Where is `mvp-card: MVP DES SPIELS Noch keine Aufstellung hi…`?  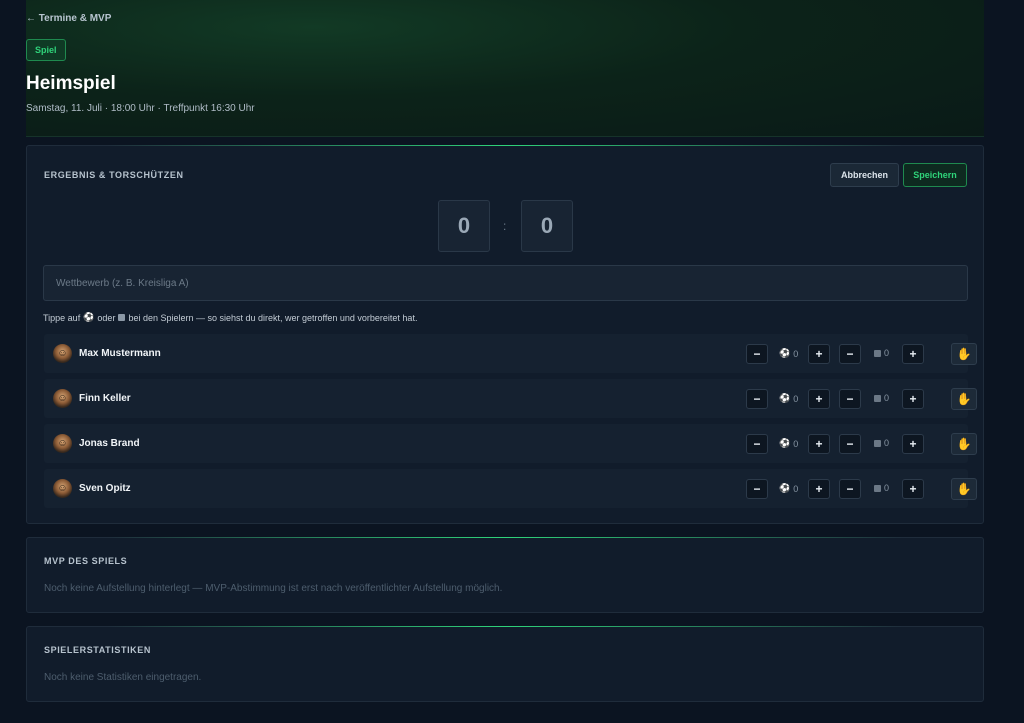
mvp-card: MVP DES SPIELS Noch keine Aufstellung hi… is located at coordinates (505, 575).